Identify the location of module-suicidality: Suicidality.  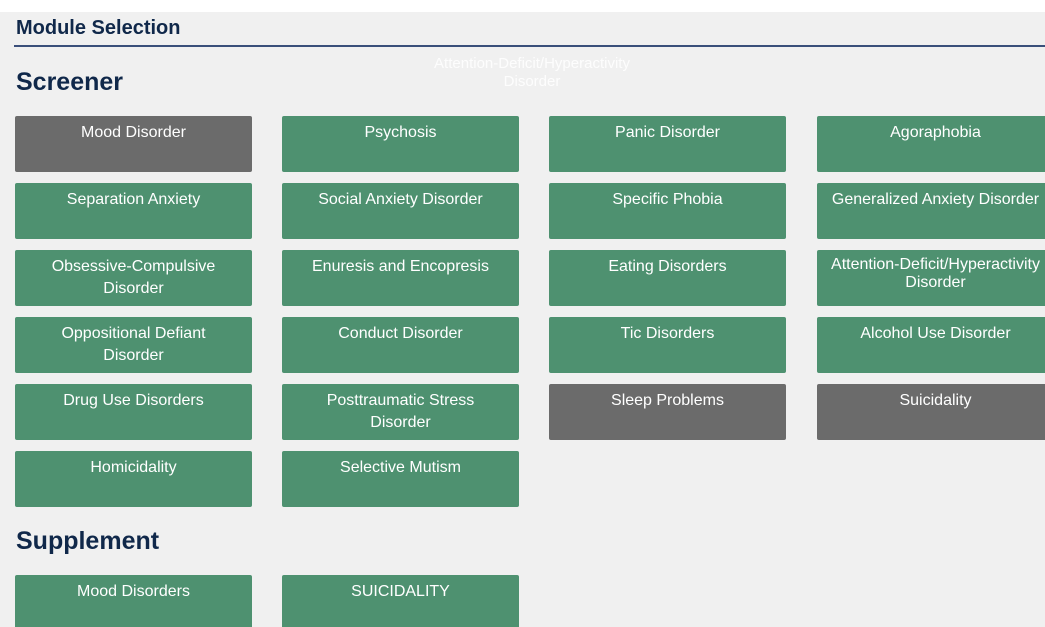
(931, 412).